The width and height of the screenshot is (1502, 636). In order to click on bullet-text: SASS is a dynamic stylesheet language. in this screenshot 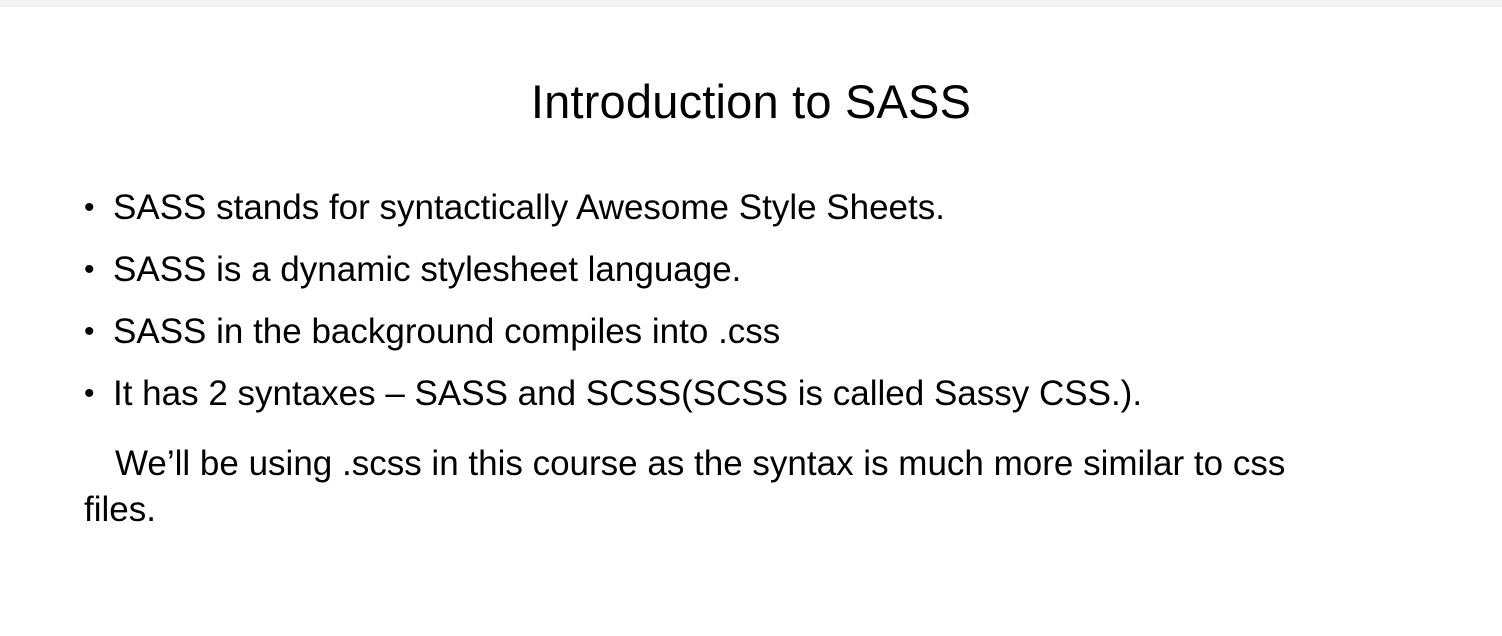, I will do `click(427, 269)`.